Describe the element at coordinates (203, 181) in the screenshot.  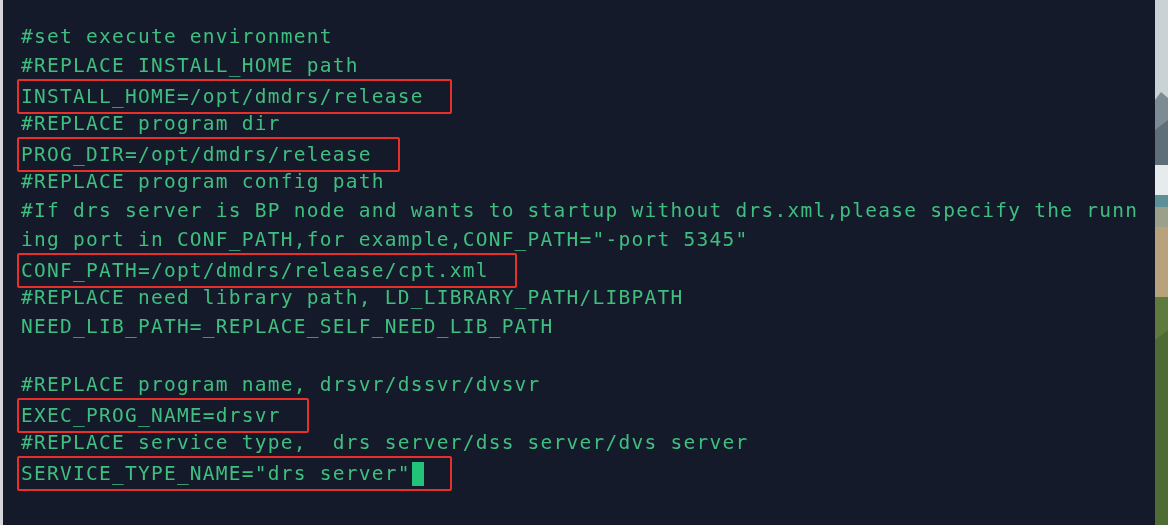
I see `code-line: #REPLACE program config path` at that location.